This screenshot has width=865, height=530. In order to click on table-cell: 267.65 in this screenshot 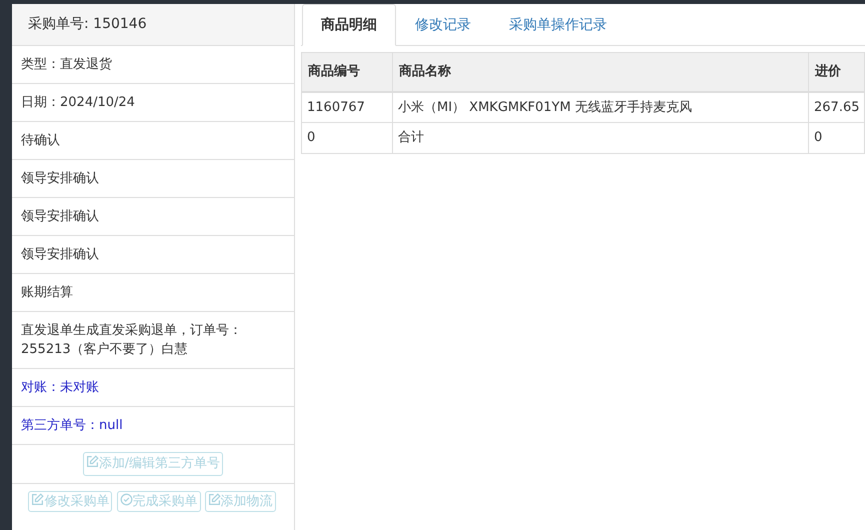, I will do `click(836, 107)`.